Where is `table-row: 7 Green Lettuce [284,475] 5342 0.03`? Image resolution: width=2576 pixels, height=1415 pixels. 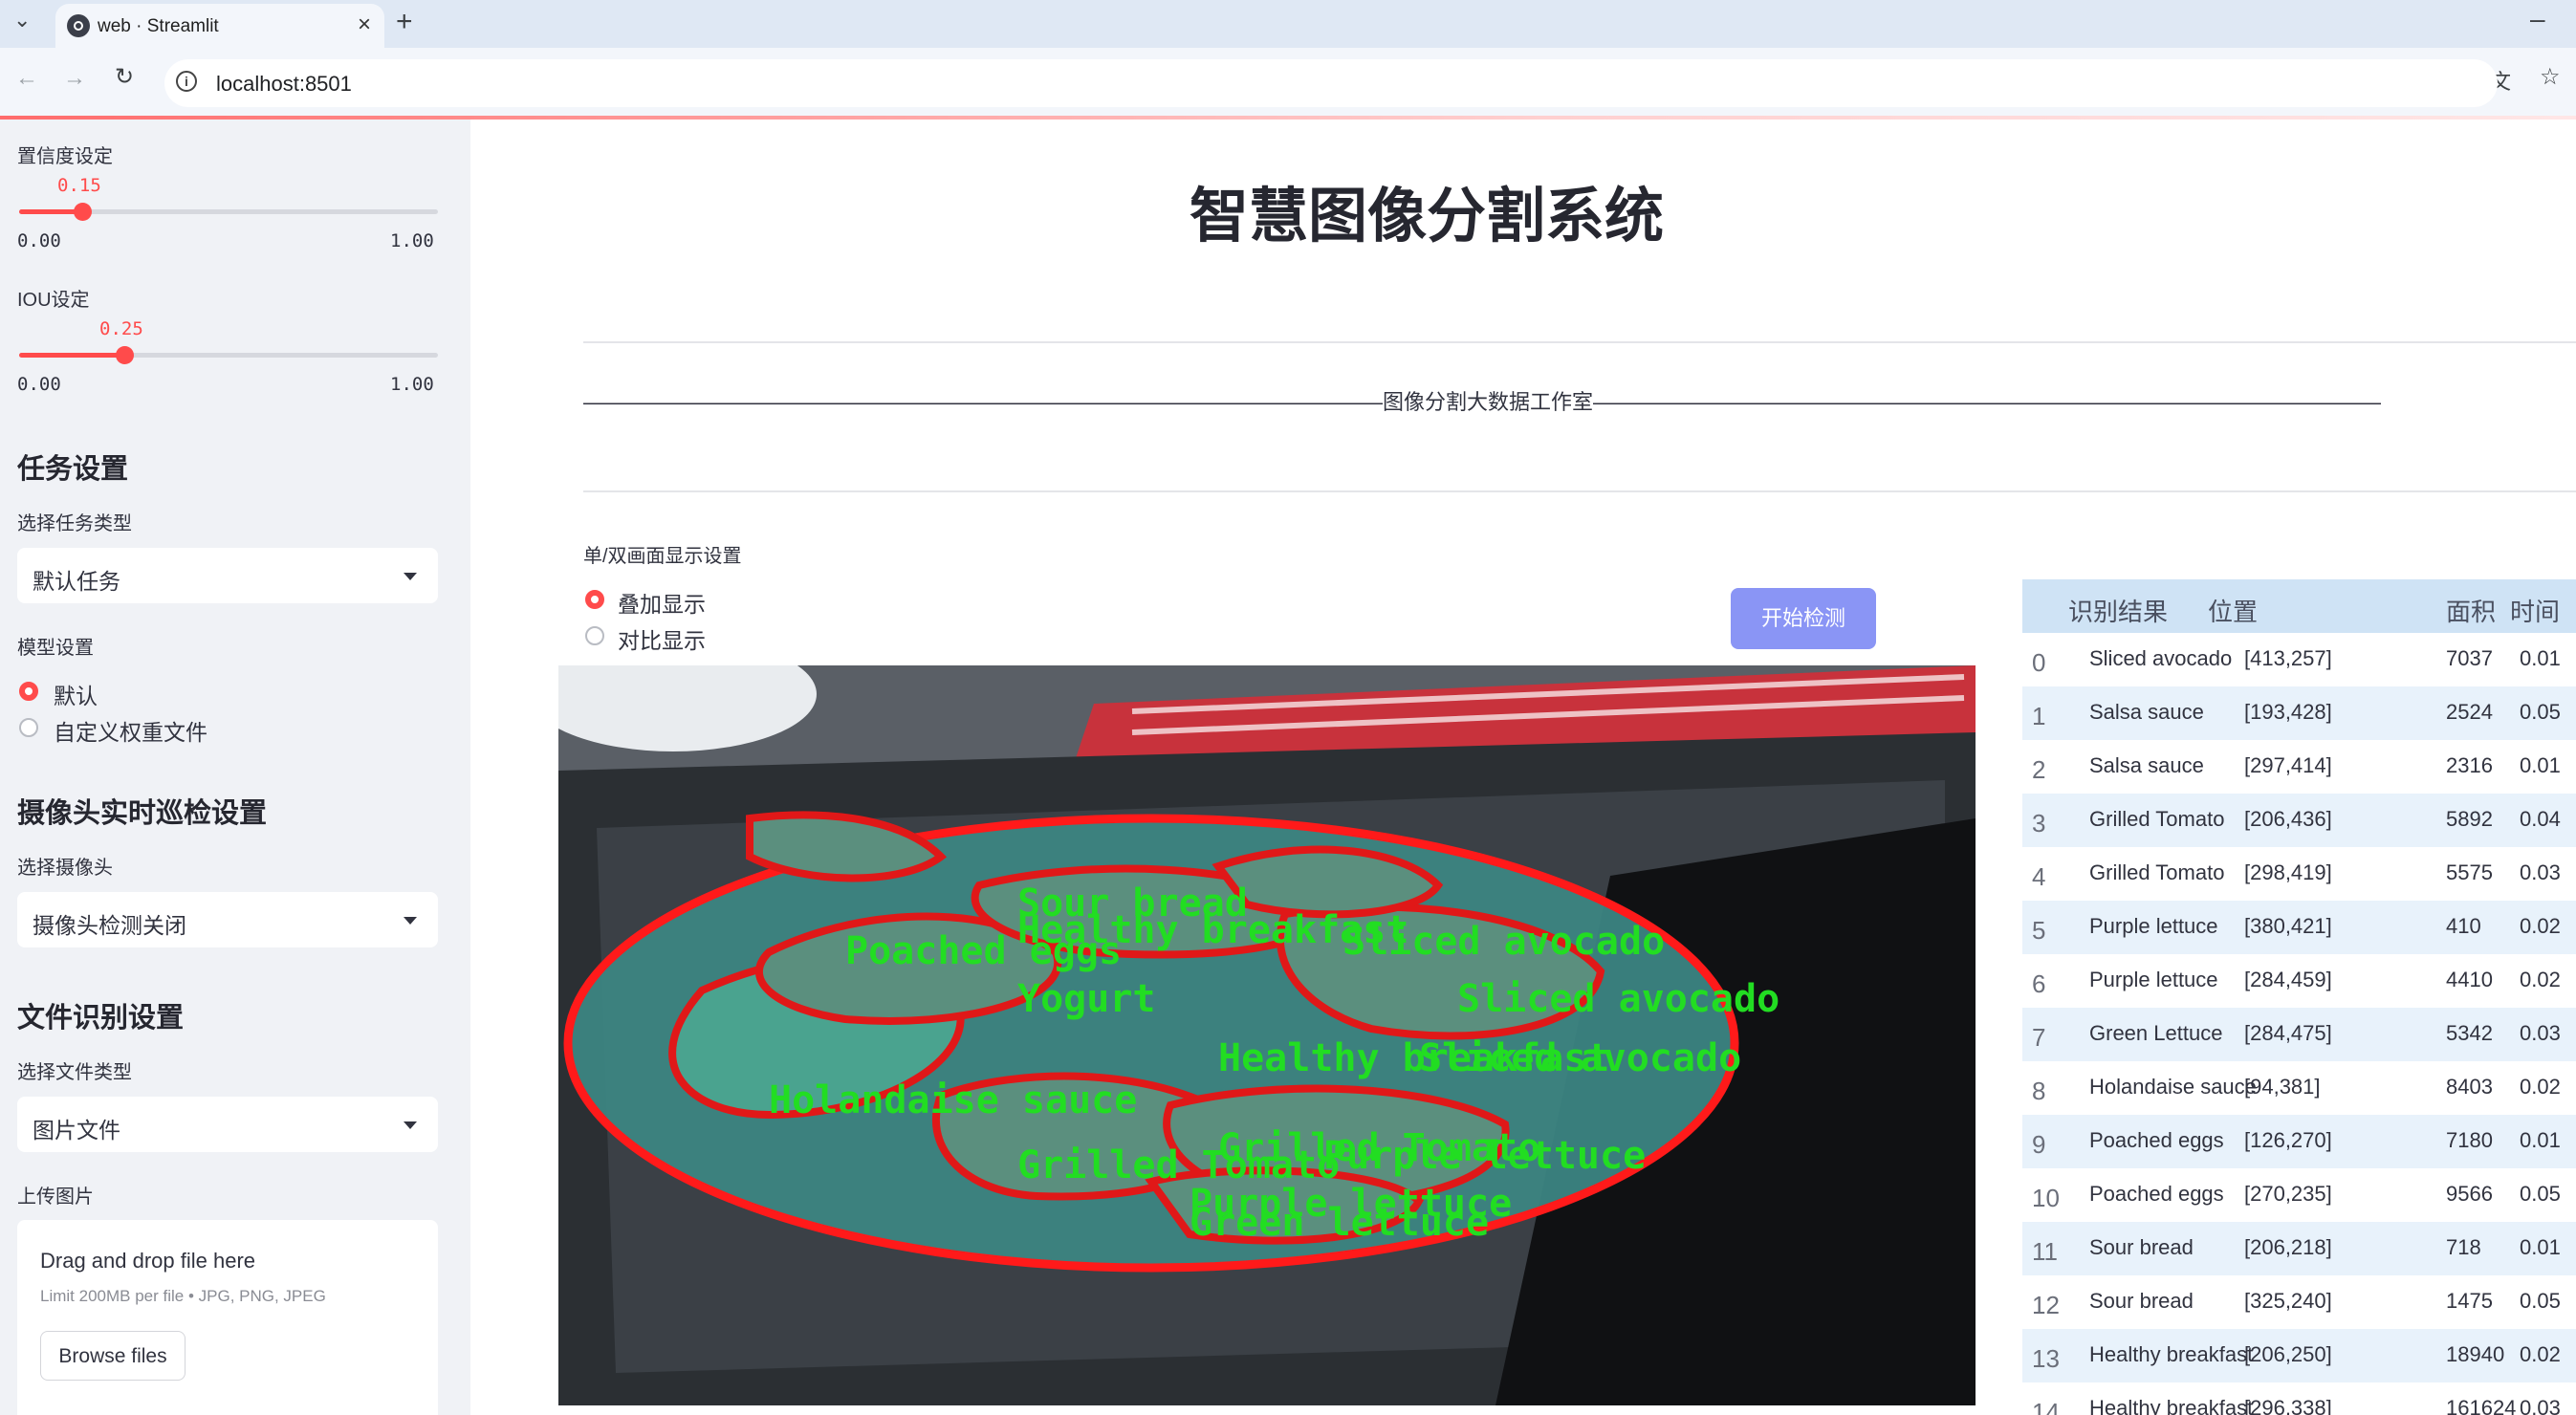
table-row: 7 Green Lettuce [284,475] 5342 0.03 is located at coordinates (2299, 1034).